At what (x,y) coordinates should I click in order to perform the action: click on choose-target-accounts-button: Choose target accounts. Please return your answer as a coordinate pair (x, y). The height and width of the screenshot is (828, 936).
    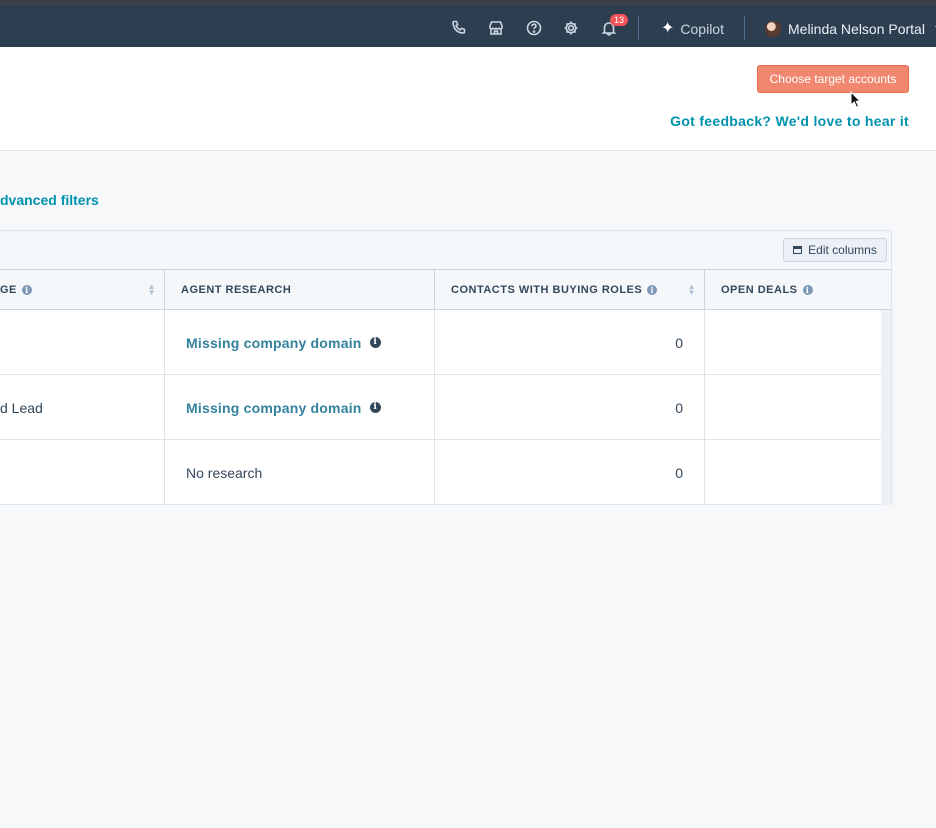
    Looking at the image, I should click on (833, 79).